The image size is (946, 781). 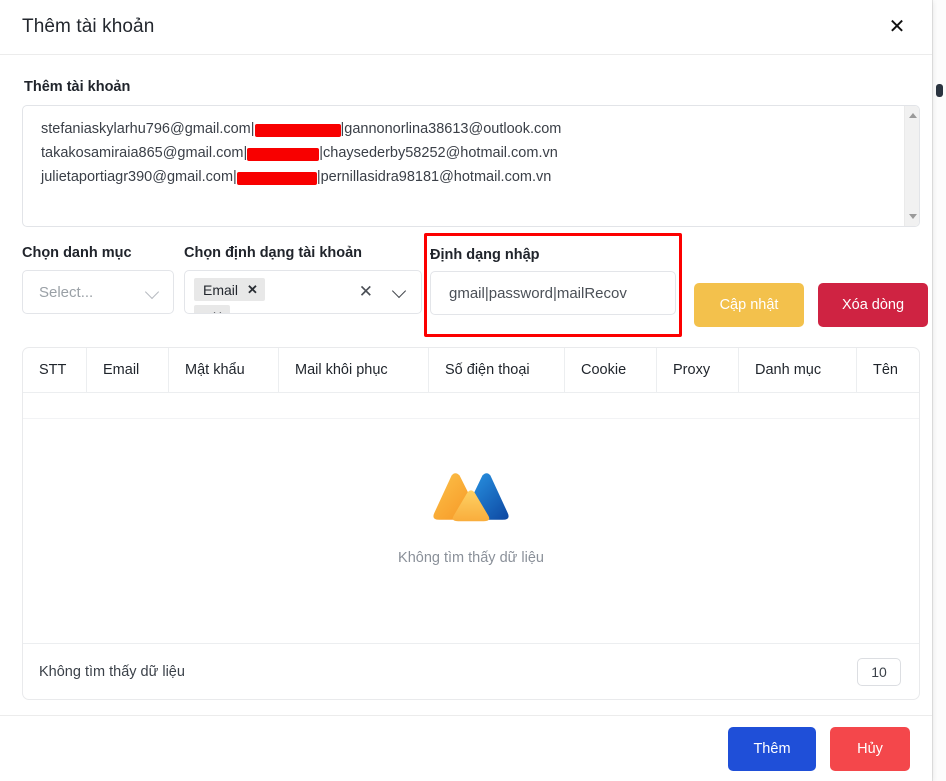 I want to click on textarea-line-suffix: |chaysederby58252@hotmail.com.vn, so click(x=438, y=153).